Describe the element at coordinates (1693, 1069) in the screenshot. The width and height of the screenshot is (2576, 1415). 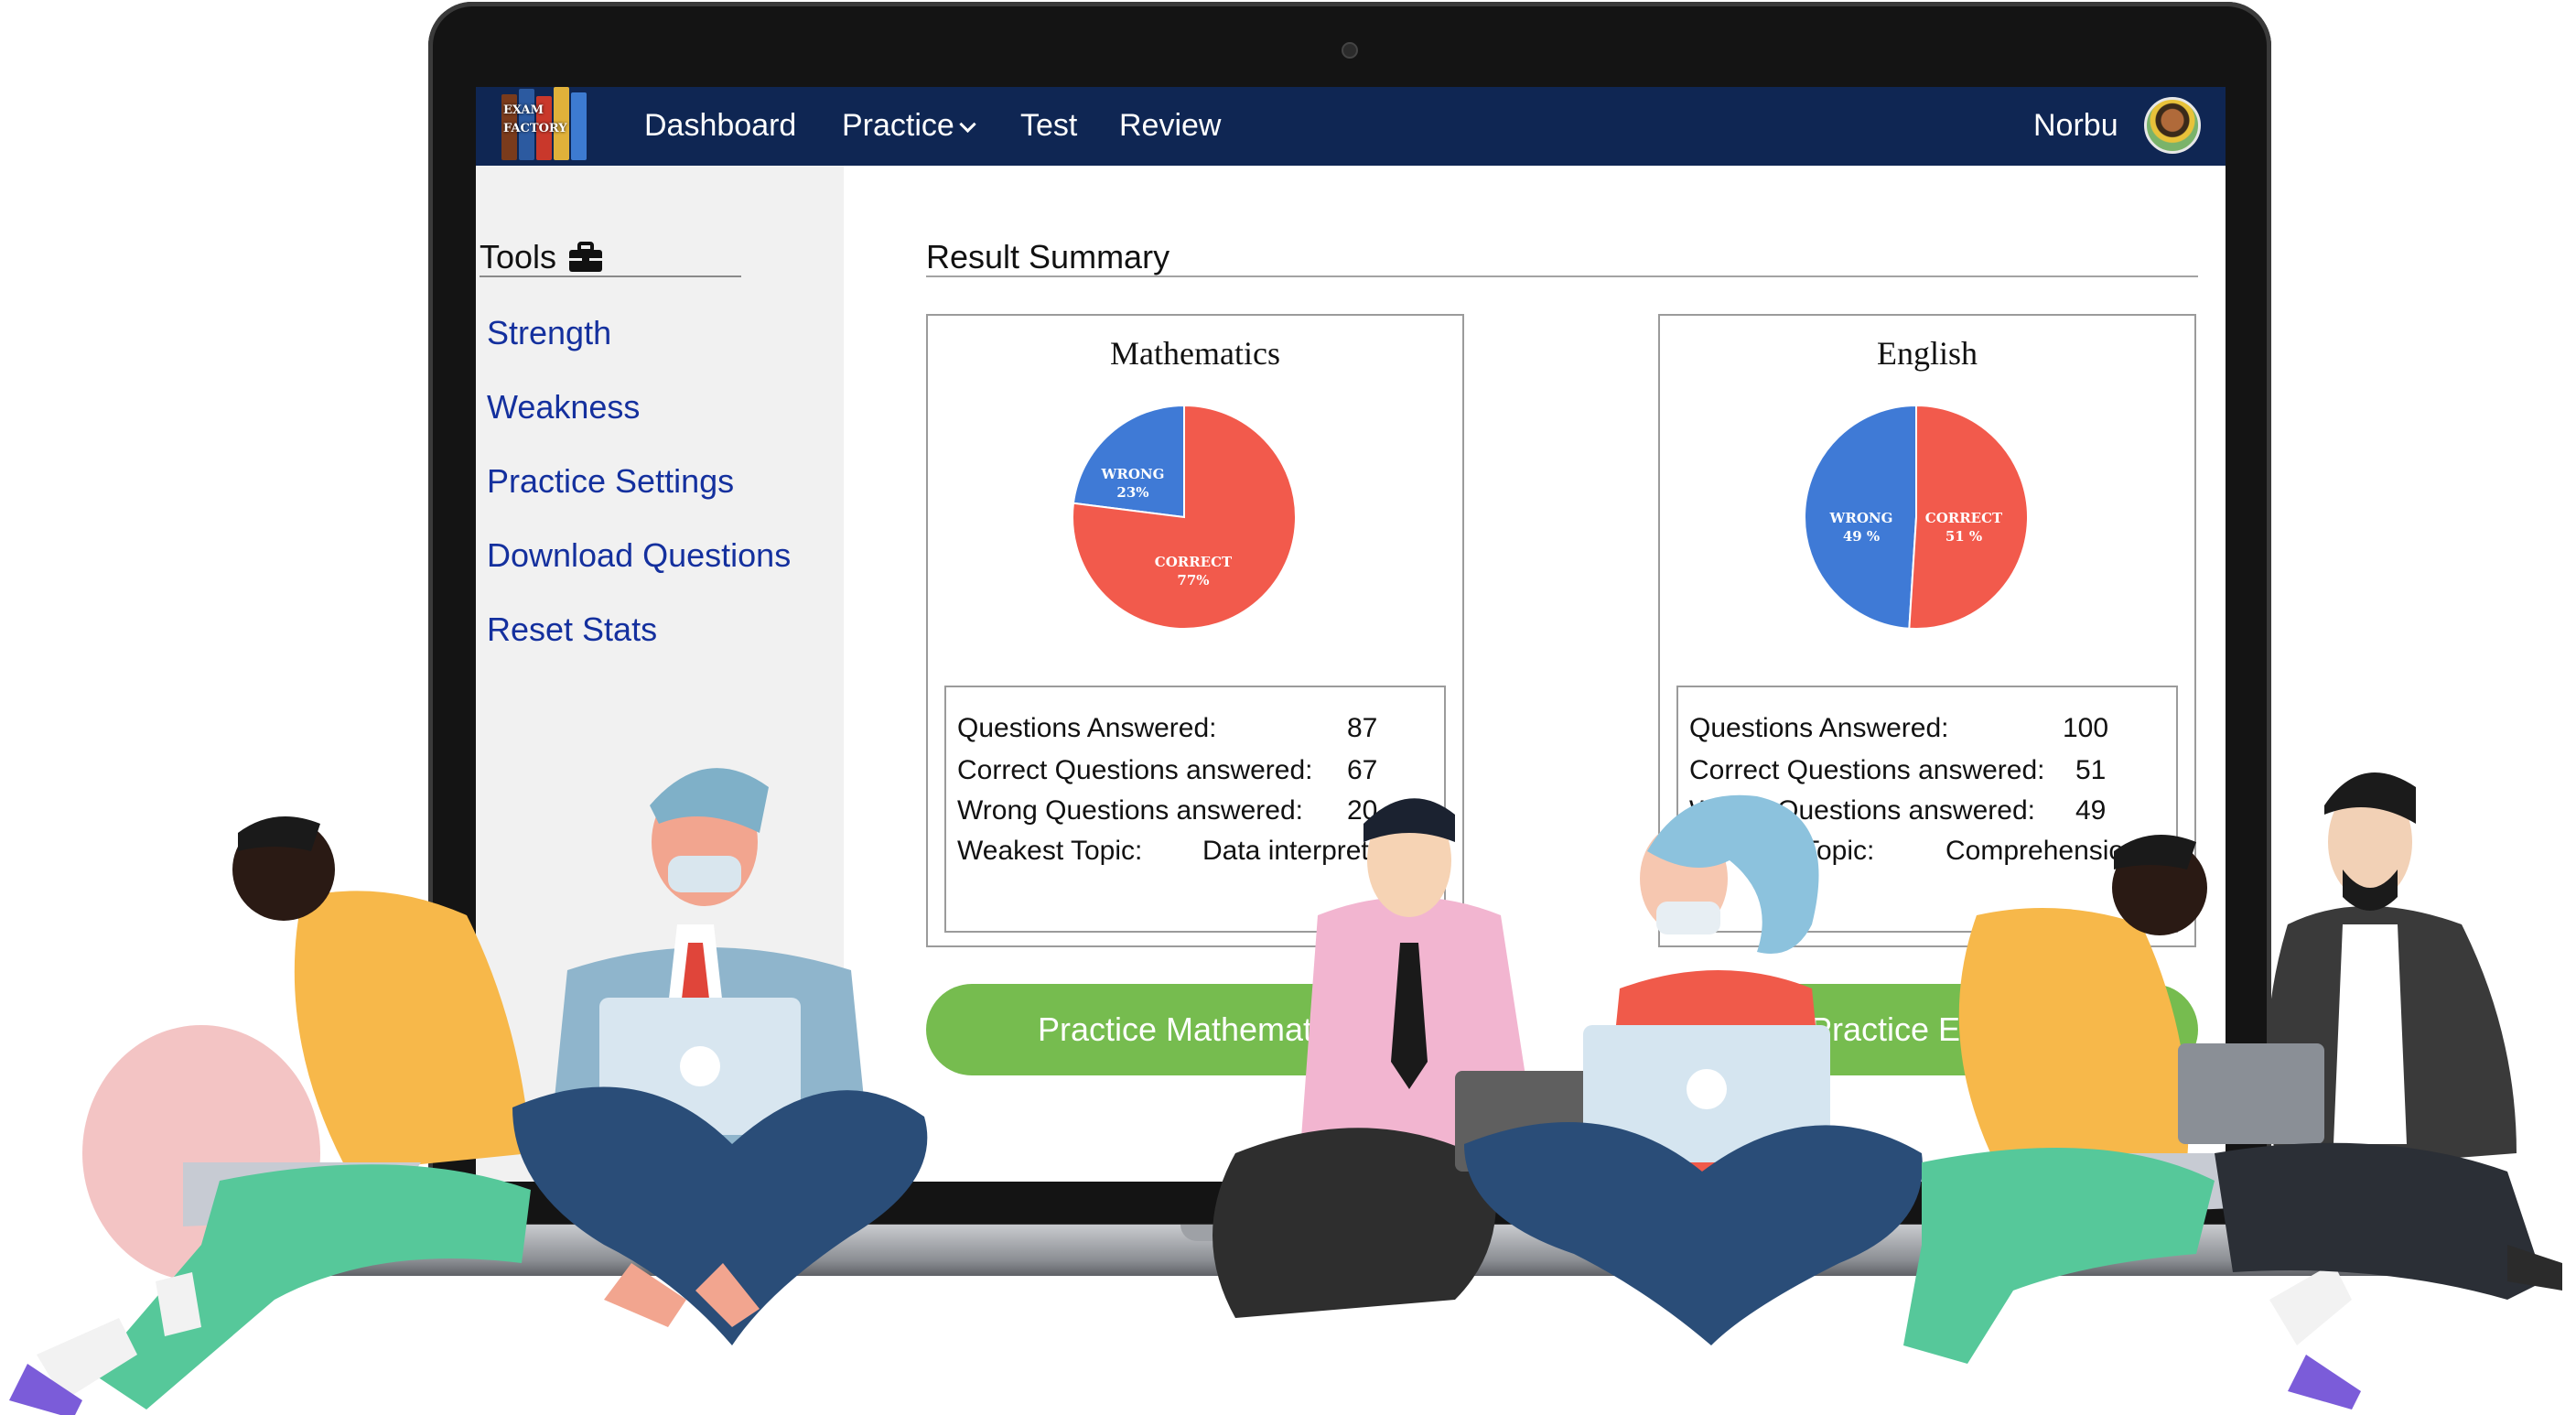
I see `person-ponytail-laptop` at that location.